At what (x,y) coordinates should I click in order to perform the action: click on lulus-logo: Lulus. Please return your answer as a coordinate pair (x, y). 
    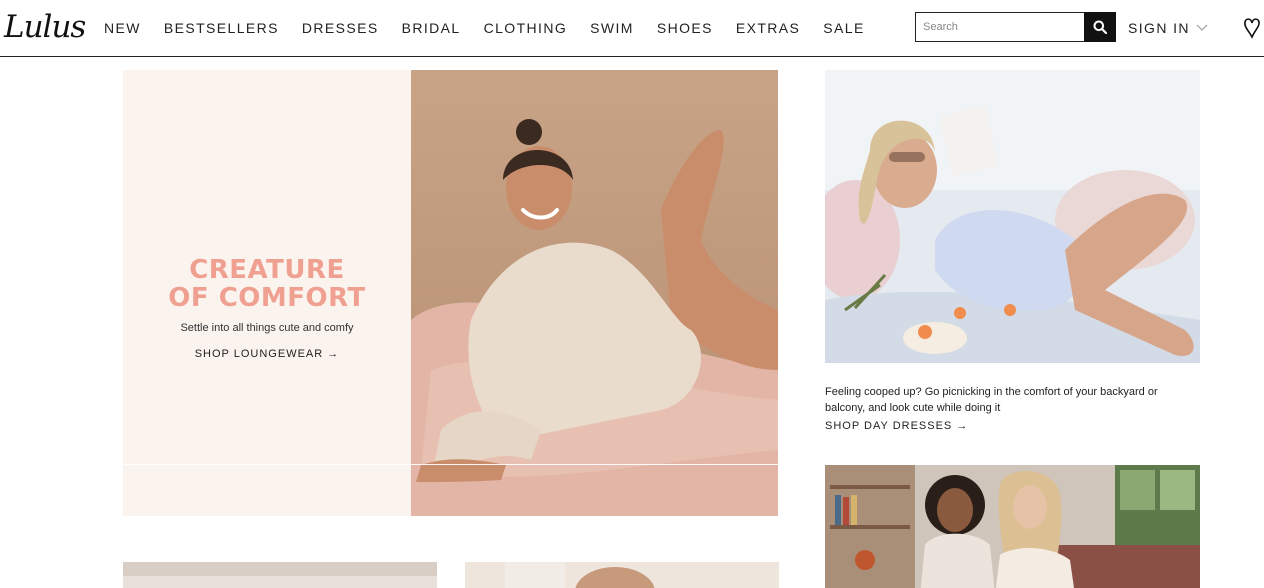
    Looking at the image, I should click on (45, 27).